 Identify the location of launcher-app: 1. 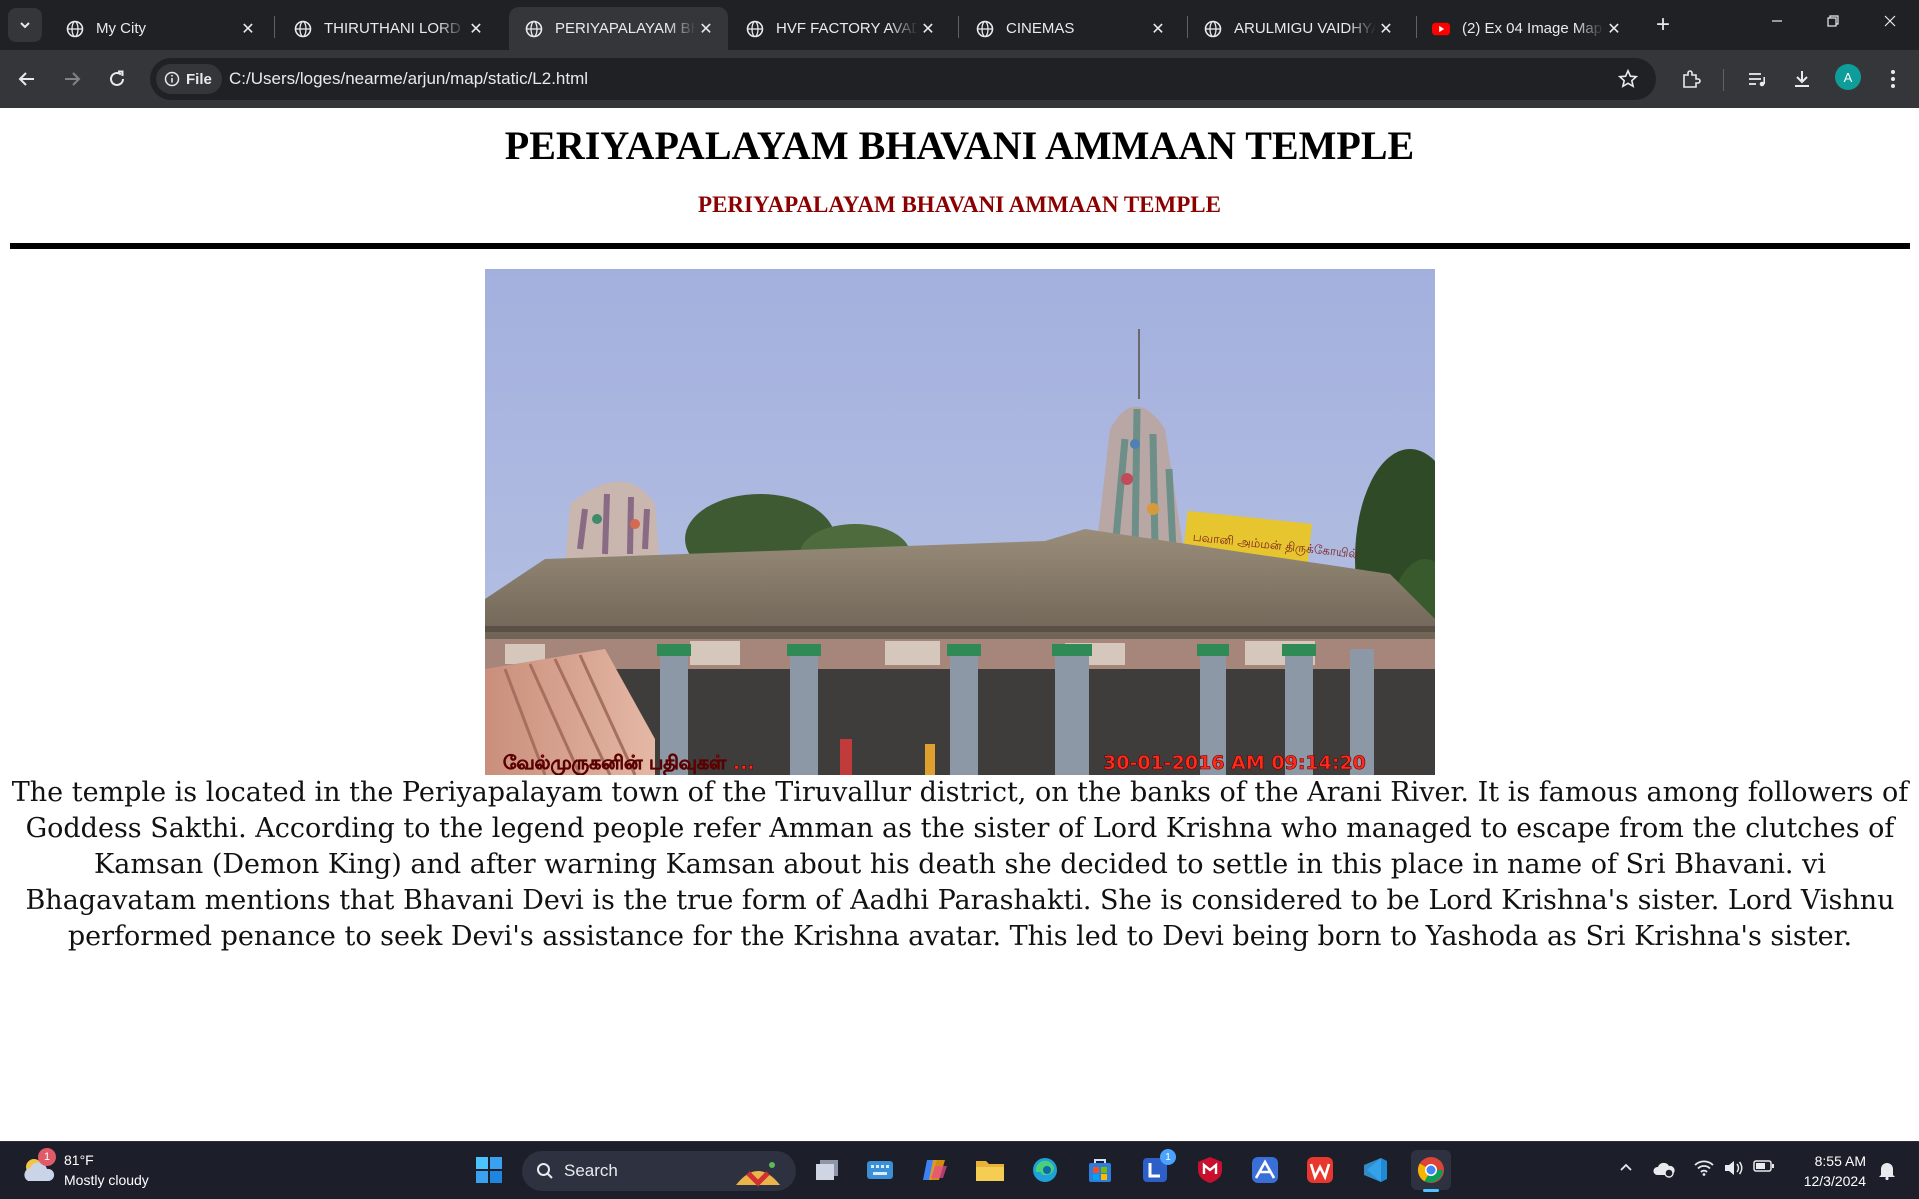
(1157, 1168).